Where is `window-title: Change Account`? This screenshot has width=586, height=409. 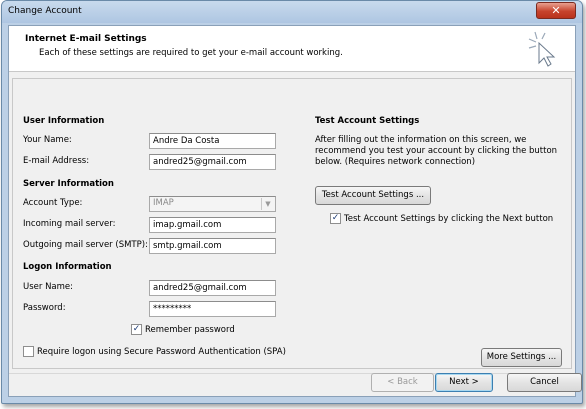 window-title: Change Account is located at coordinates (45, 11).